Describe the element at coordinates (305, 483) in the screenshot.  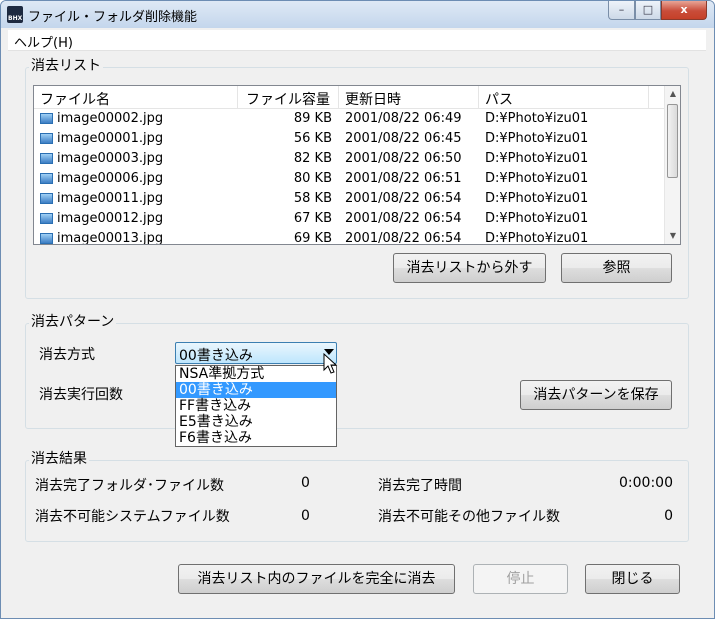
I see `completed-count-value: 0` at that location.